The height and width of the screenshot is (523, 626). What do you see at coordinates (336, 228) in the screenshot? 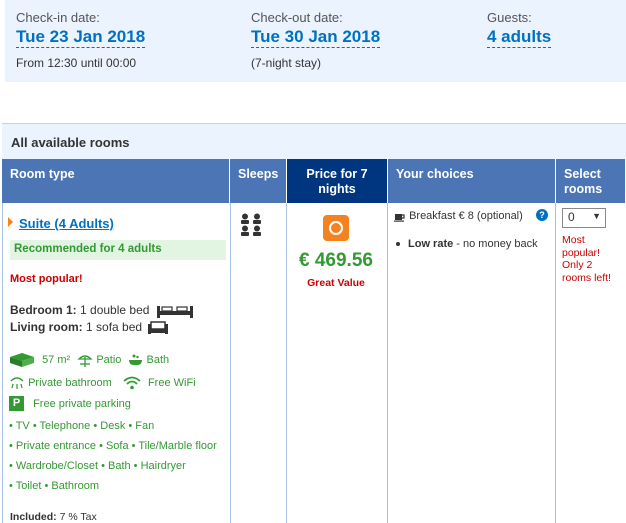
I see `value-badge-icon` at bounding box center [336, 228].